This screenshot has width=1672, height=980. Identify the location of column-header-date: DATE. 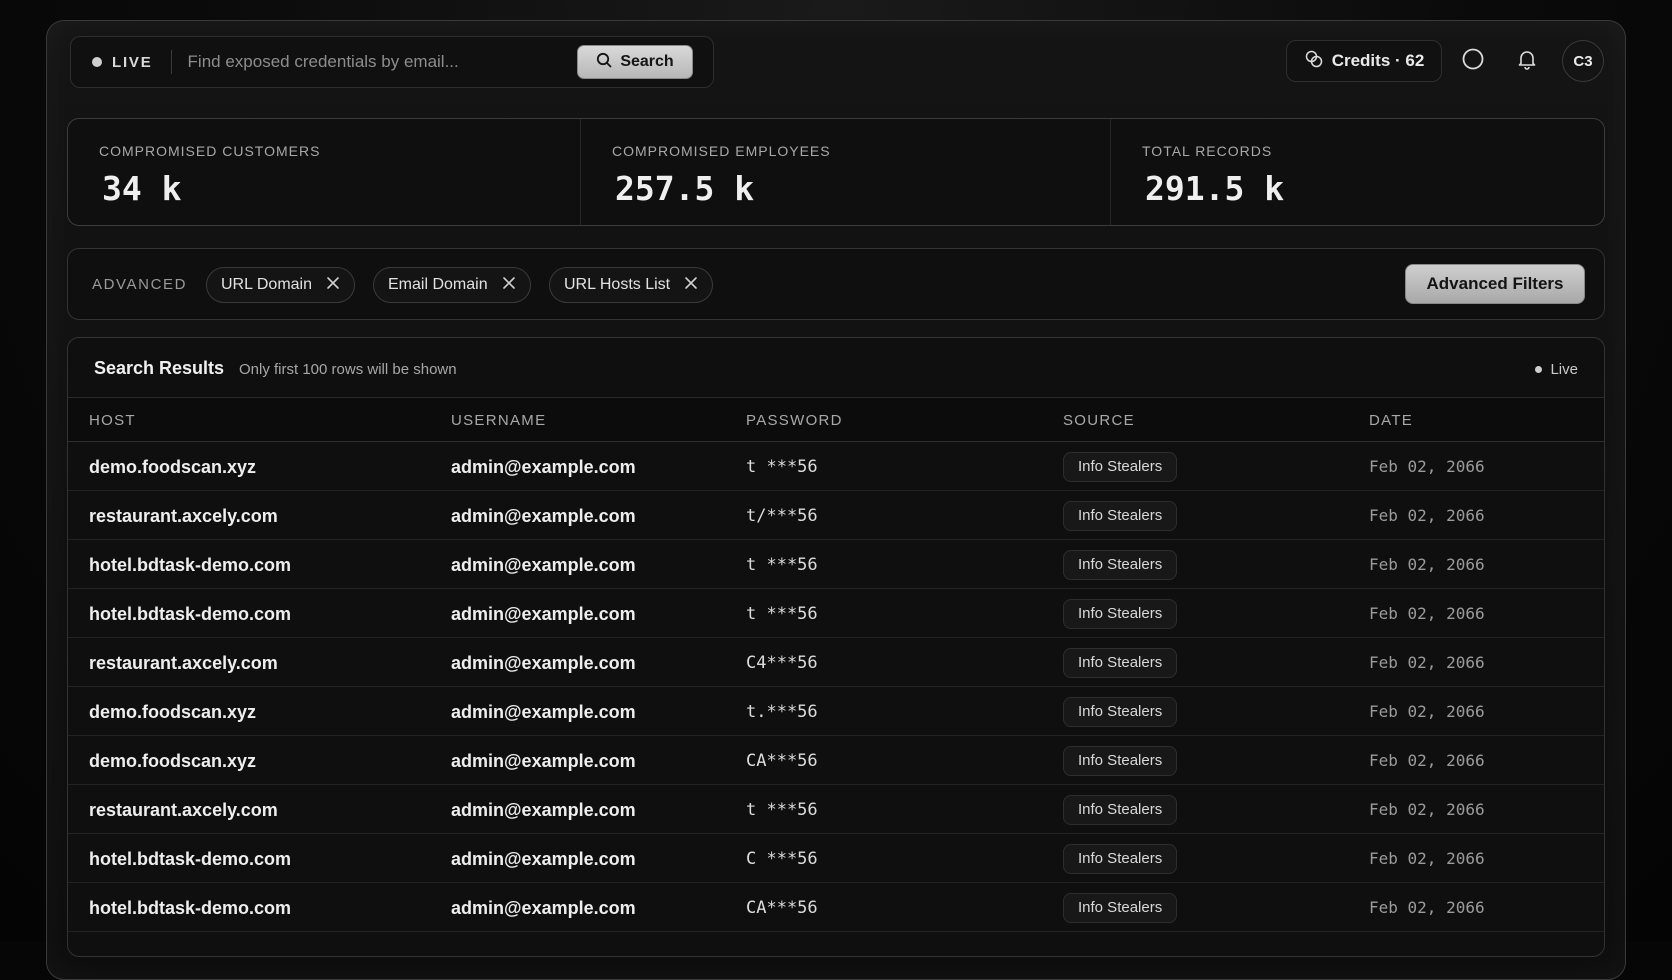
(1391, 420).